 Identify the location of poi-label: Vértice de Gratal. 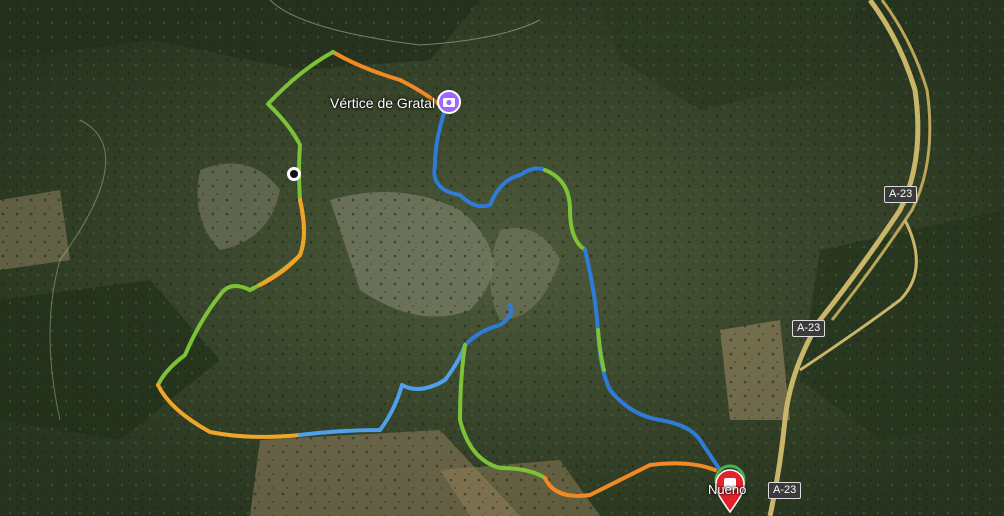
(382, 103).